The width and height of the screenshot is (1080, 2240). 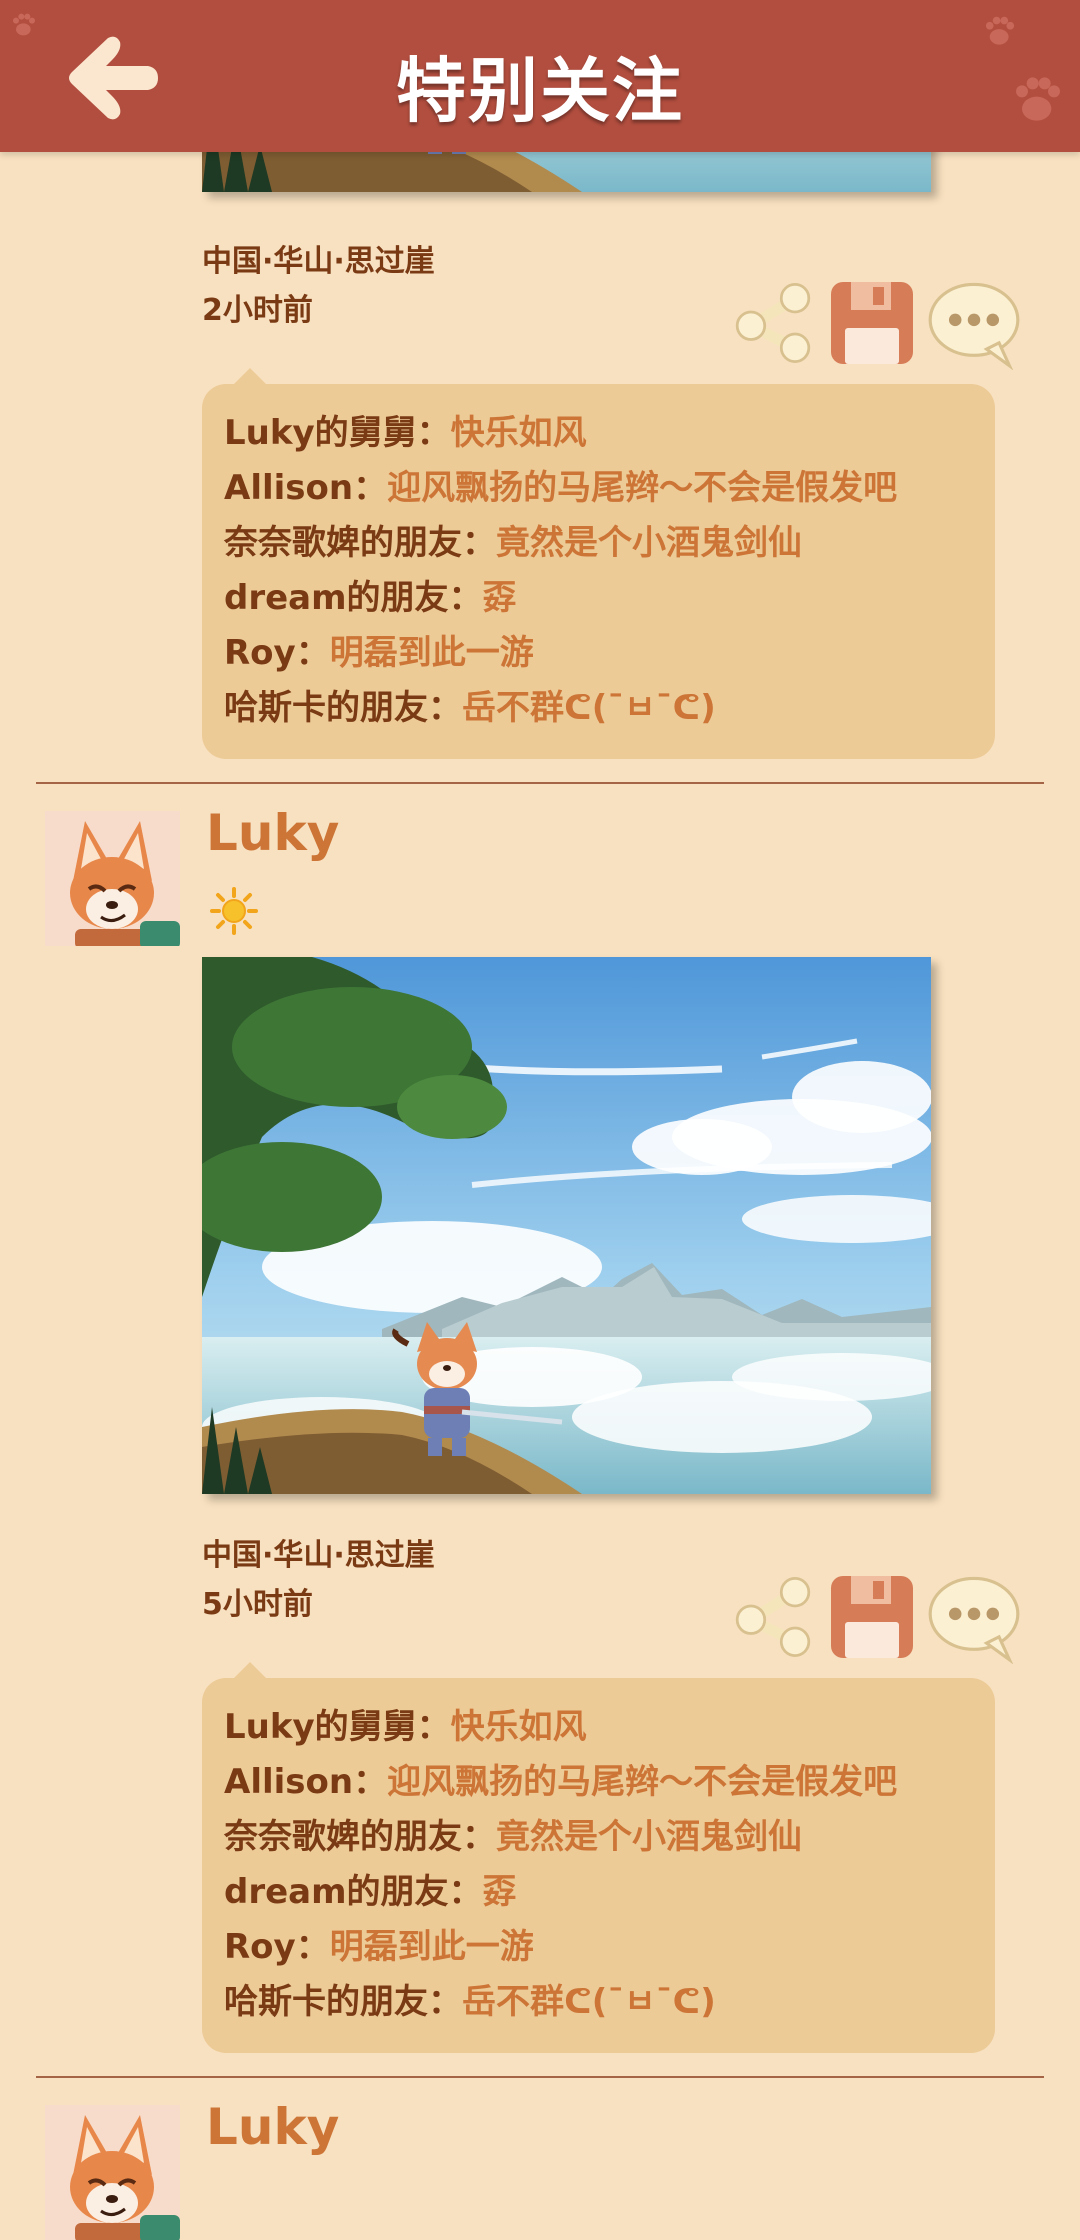 I want to click on page-title: 特别关注, so click(x=540, y=91).